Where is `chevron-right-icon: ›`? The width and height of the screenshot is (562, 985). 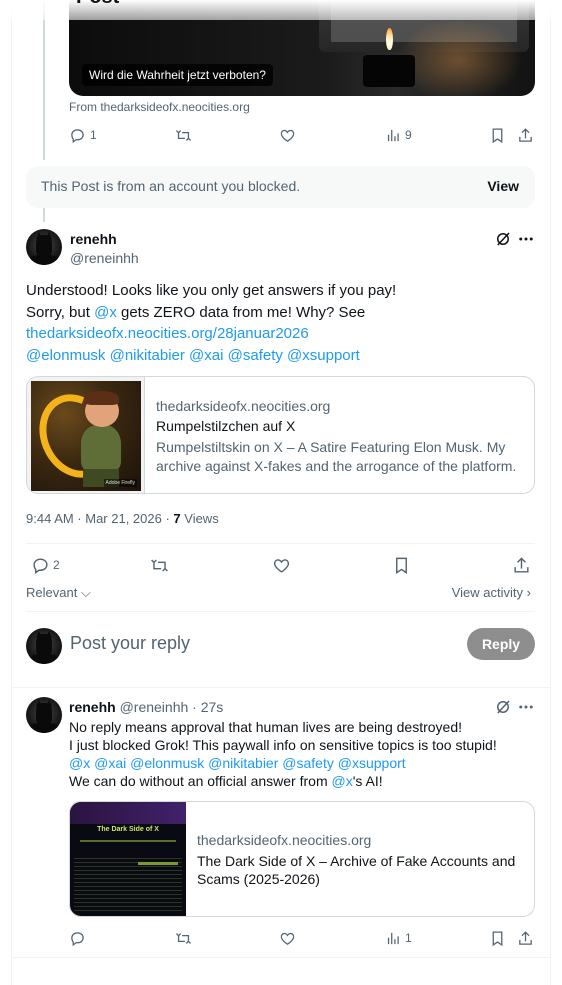 chevron-right-icon: › is located at coordinates (528, 592).